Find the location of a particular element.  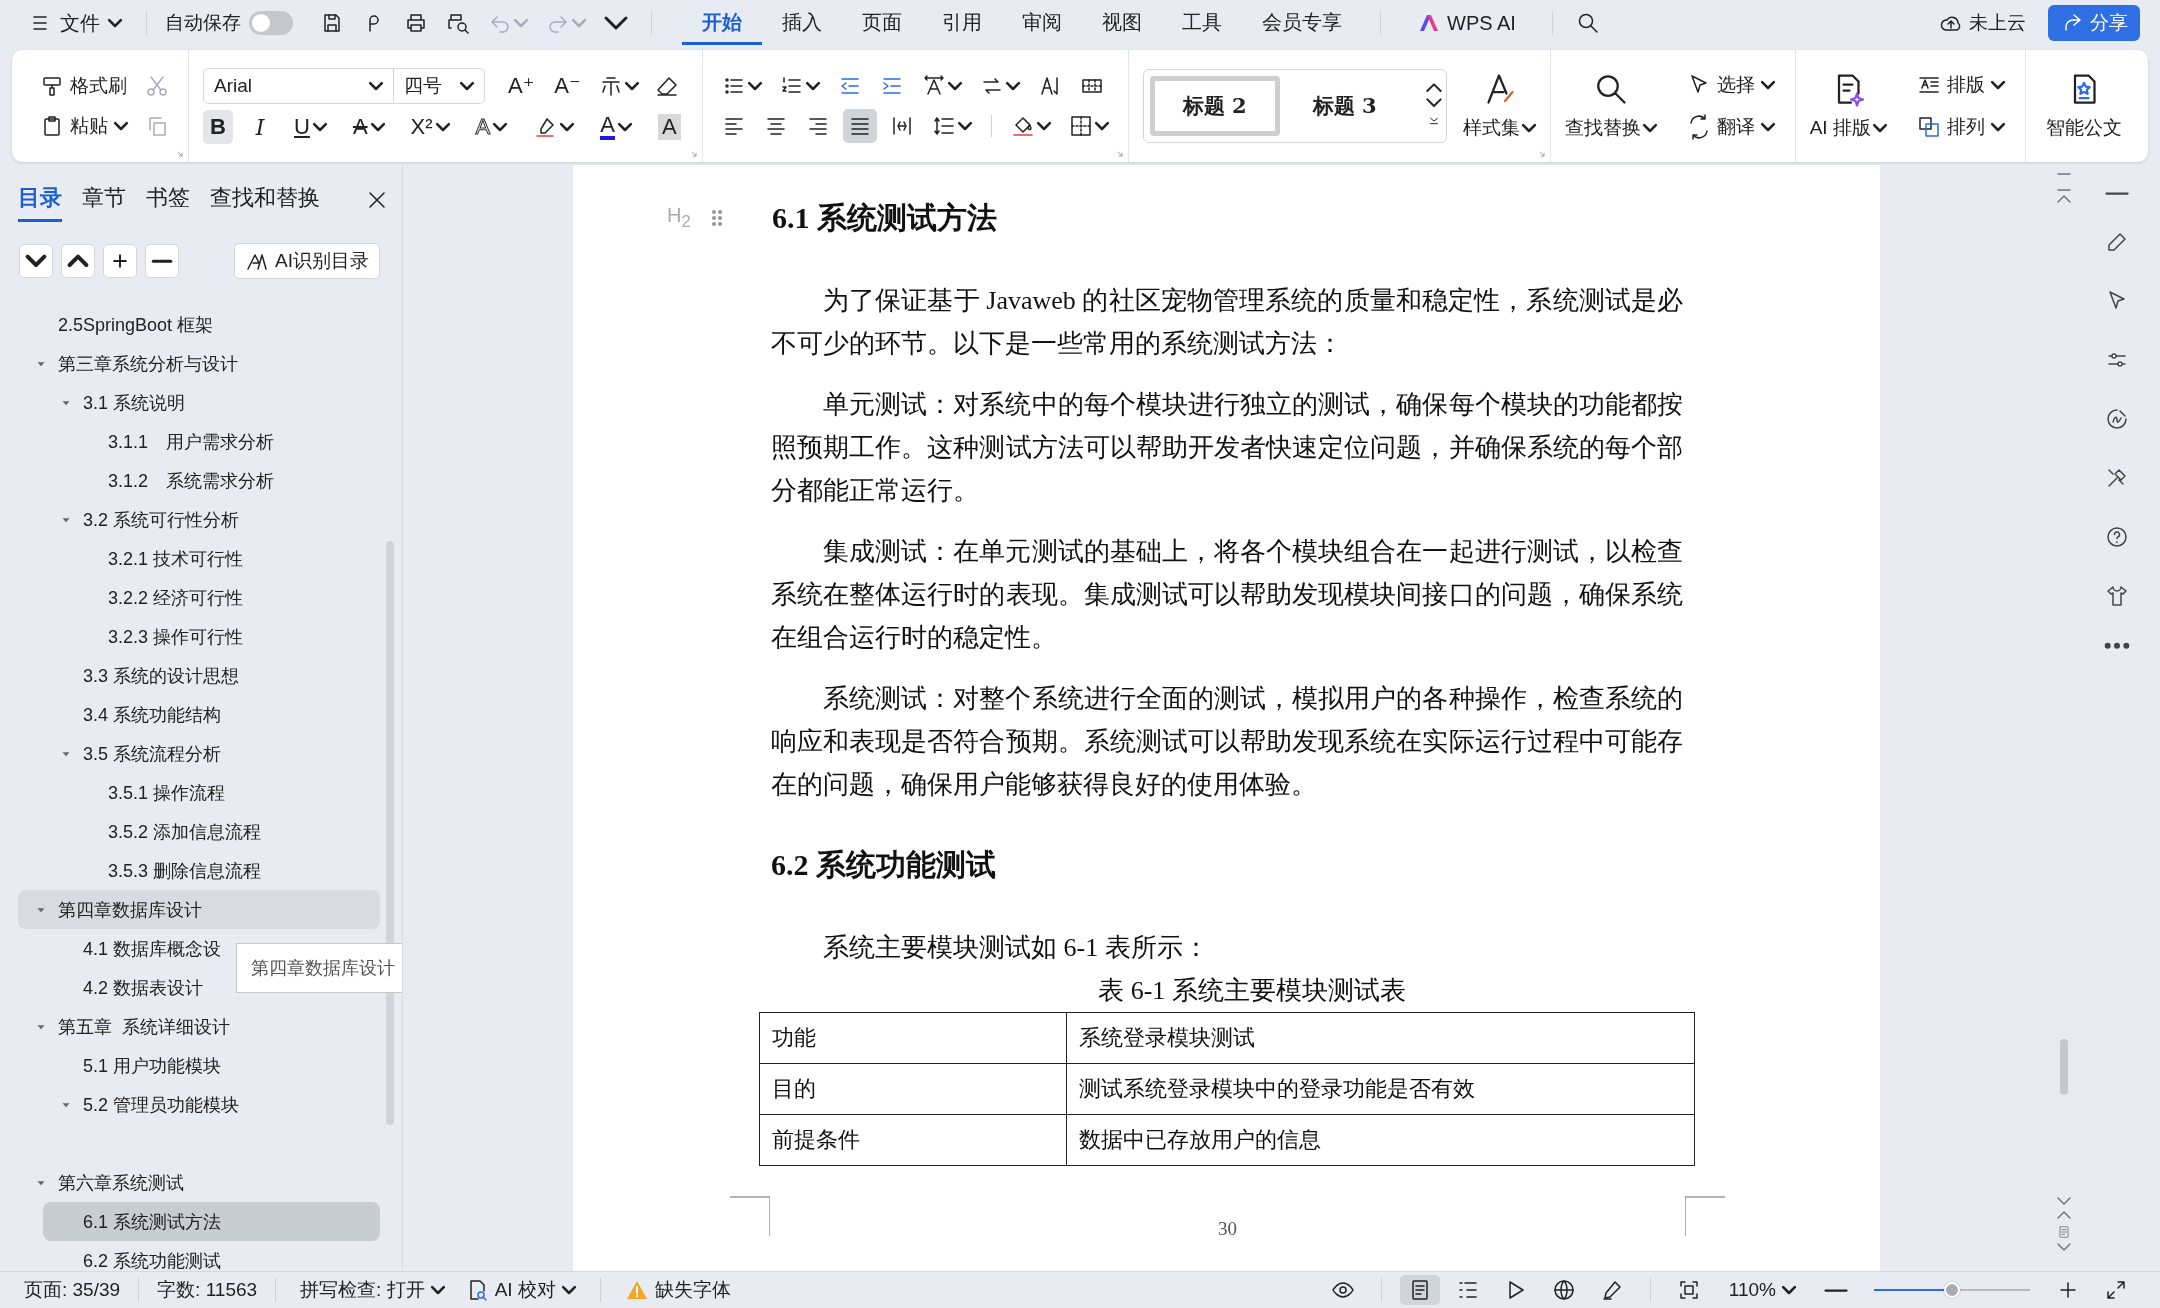

menu-tab: 插入 is located at coordinates (802, 23).